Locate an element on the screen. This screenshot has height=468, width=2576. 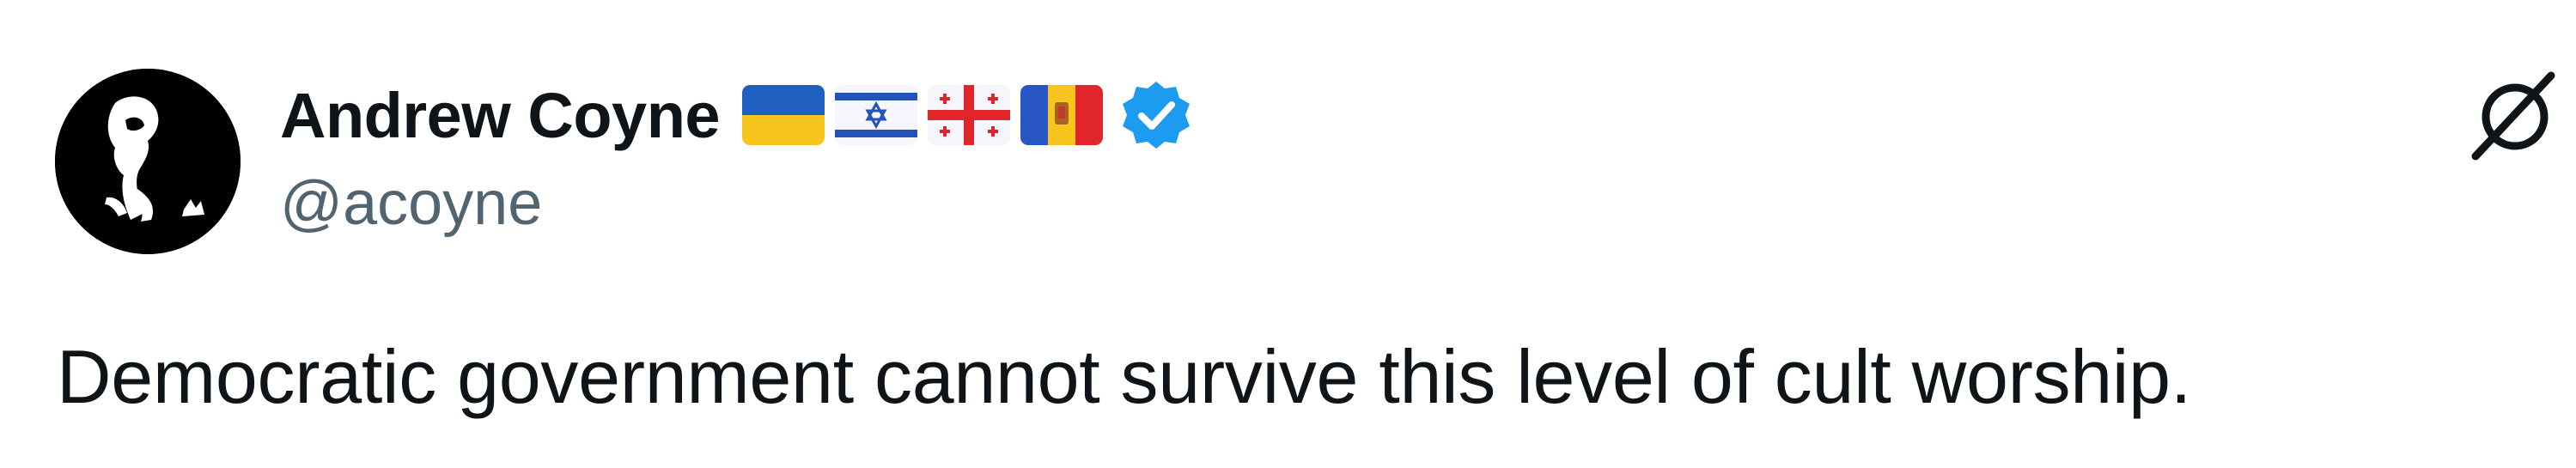
flag-moldova-icon is located at coordinates (1062, 115).